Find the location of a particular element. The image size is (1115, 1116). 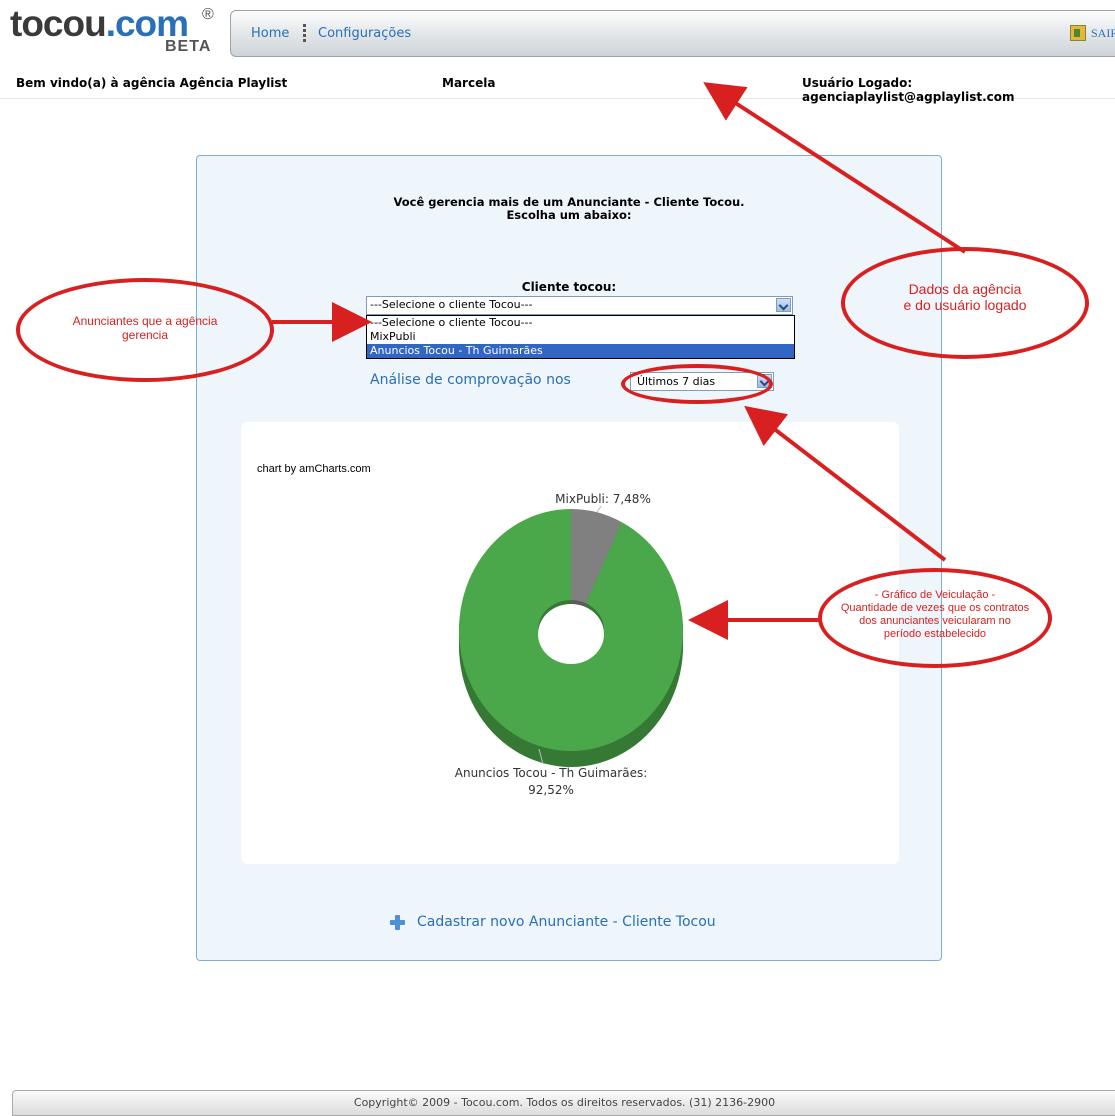

annotation-text-advertisers: Anunciantes que a agência gerencia is located at coordinates (145, 328).